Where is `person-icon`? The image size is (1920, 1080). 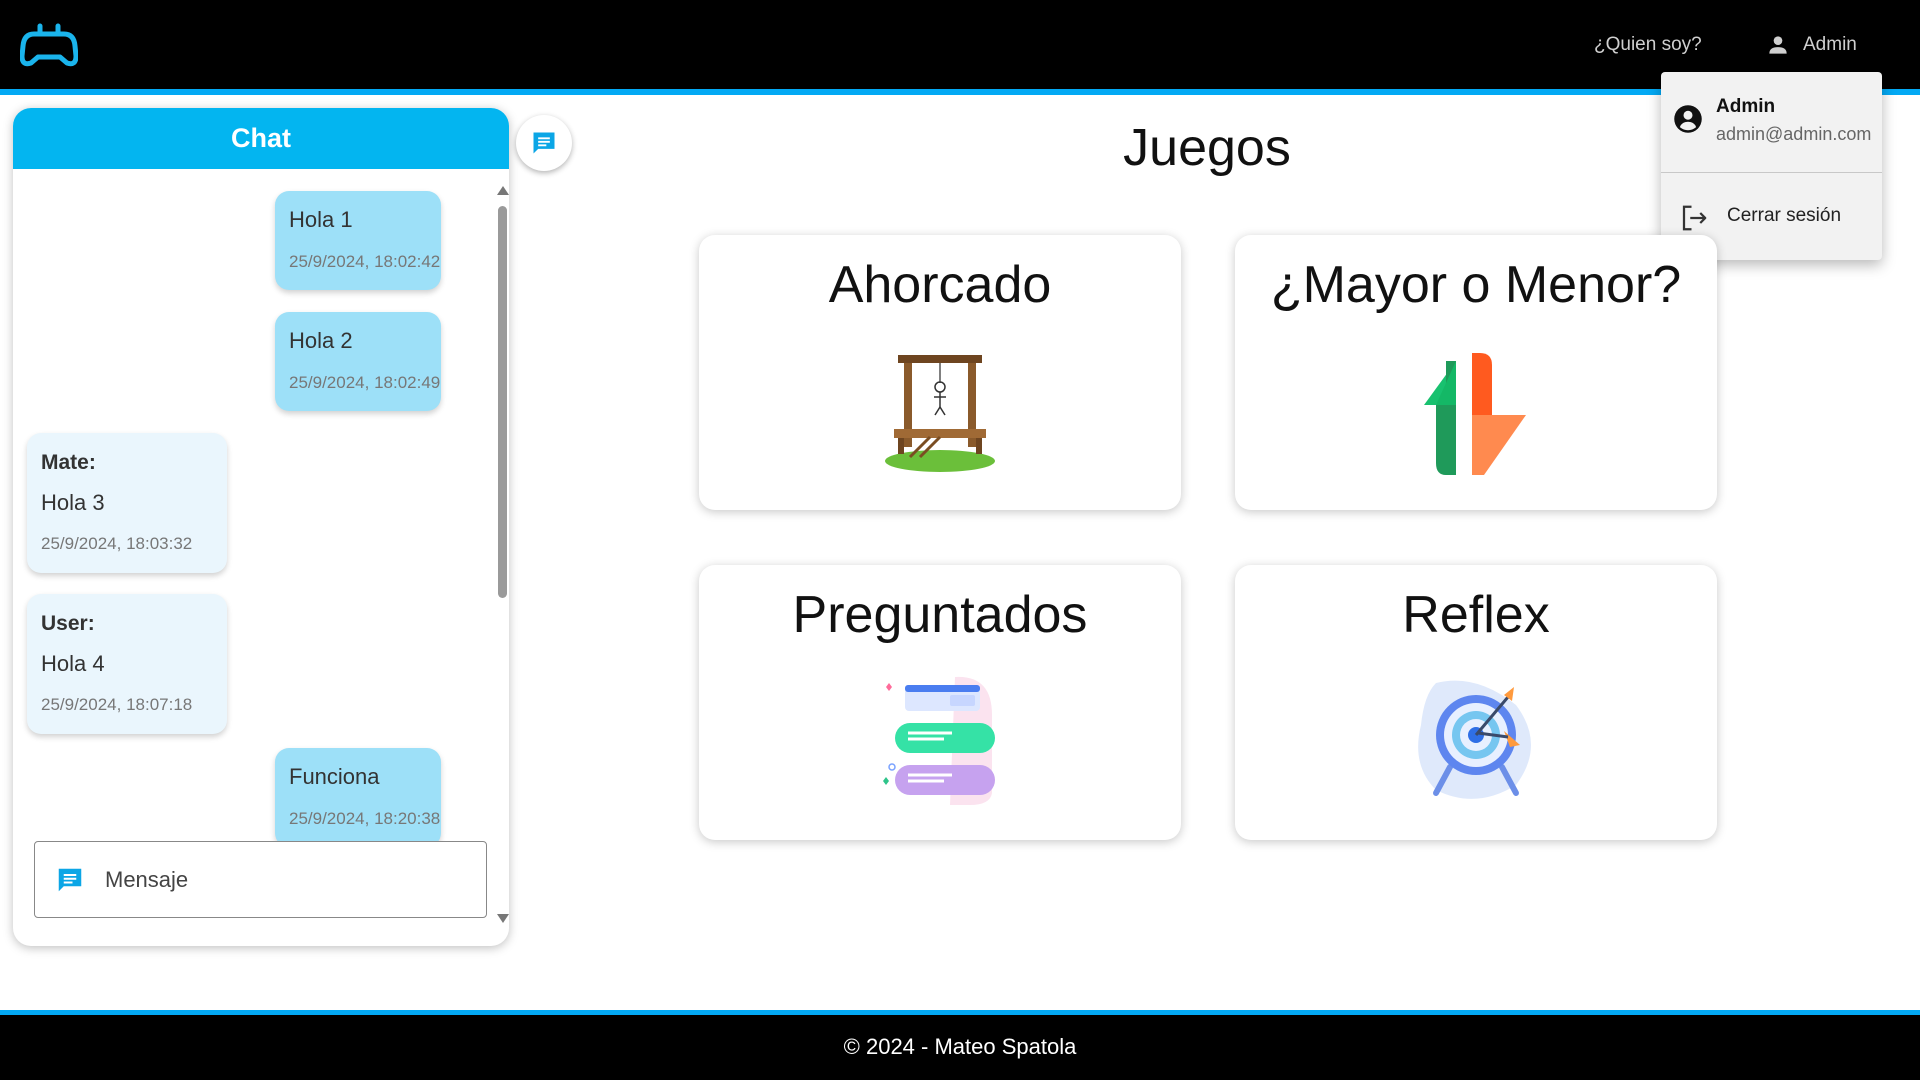
person-icon is located at coordinates (1778, 45).